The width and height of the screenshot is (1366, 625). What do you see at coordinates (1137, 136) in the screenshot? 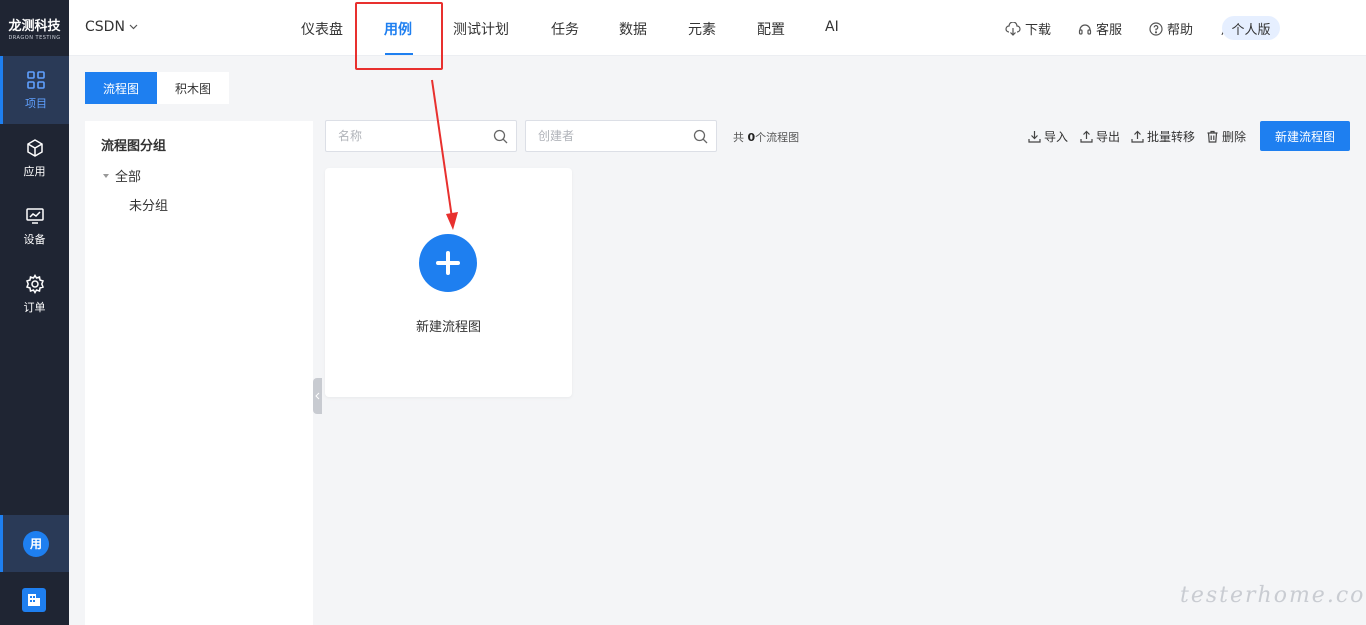
I see `transfer-icon` at bounding box center [1137, 136].